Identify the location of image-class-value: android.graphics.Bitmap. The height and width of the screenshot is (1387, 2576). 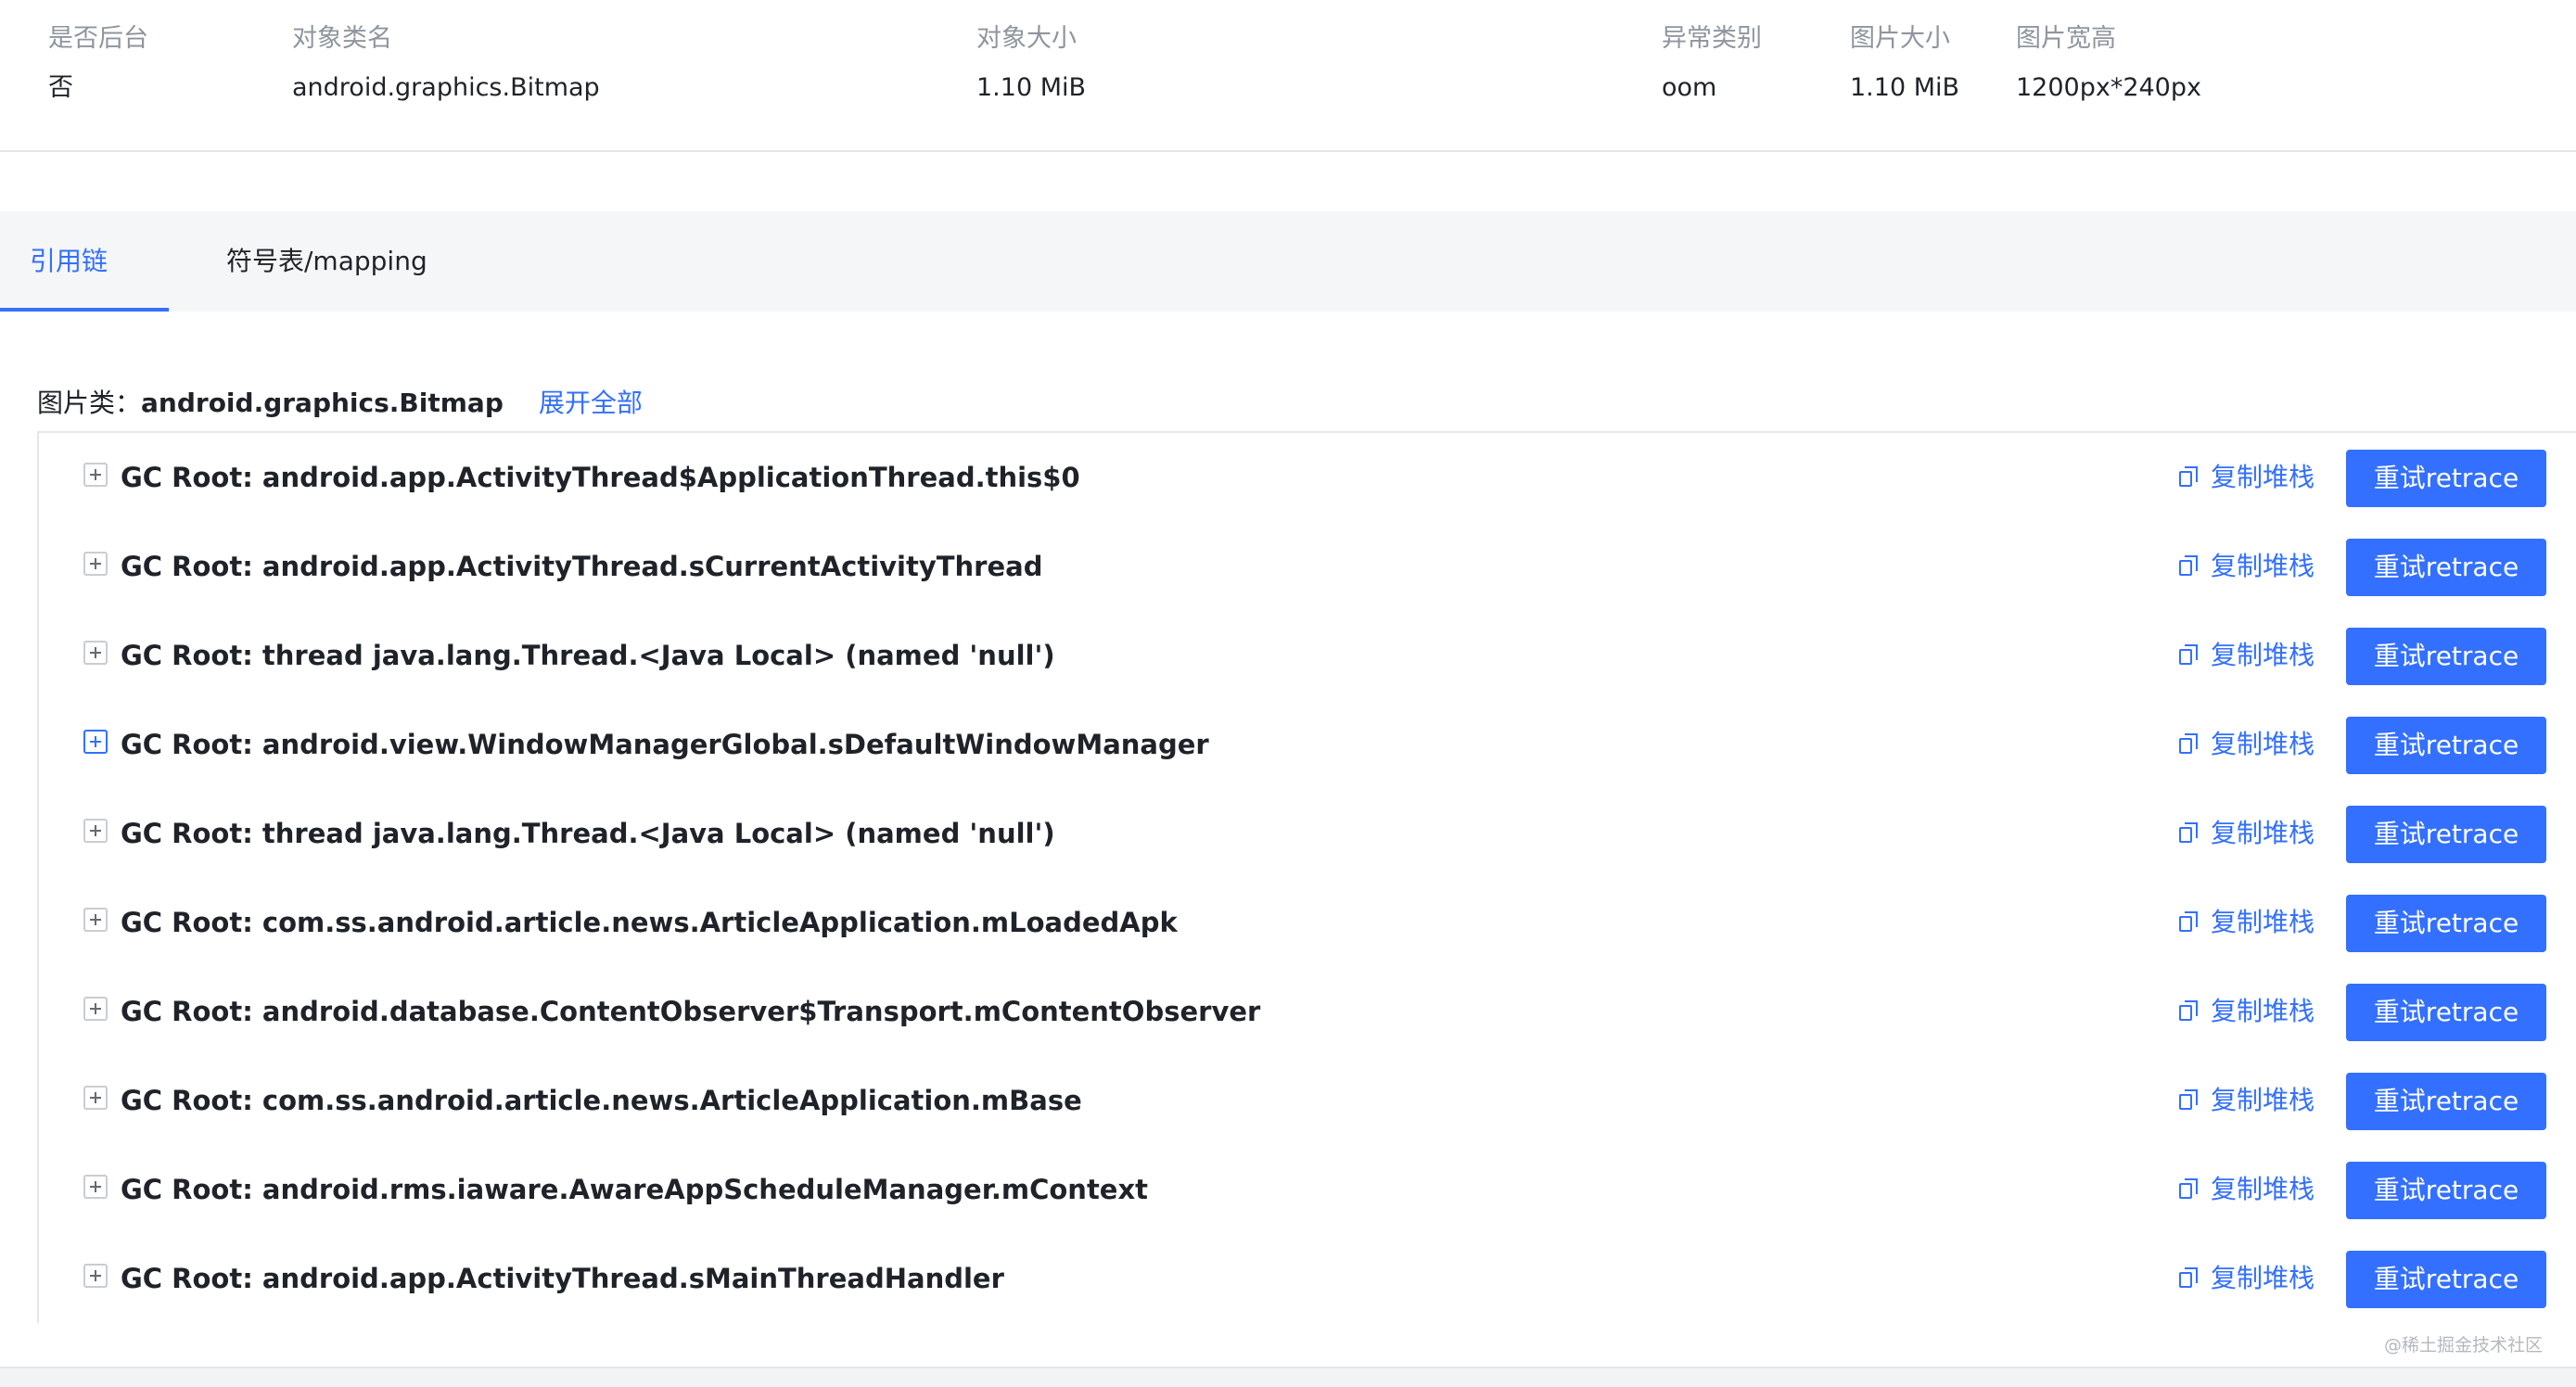
(323, 403).